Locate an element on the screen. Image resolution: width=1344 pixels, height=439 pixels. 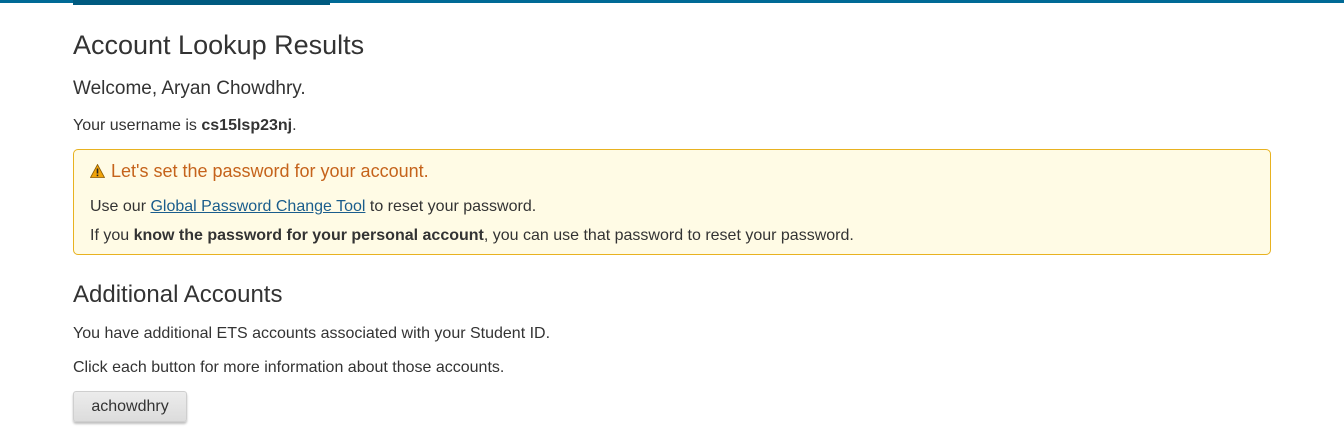
username-value: cs15lsp23nj is located at coordinates (247, 125).